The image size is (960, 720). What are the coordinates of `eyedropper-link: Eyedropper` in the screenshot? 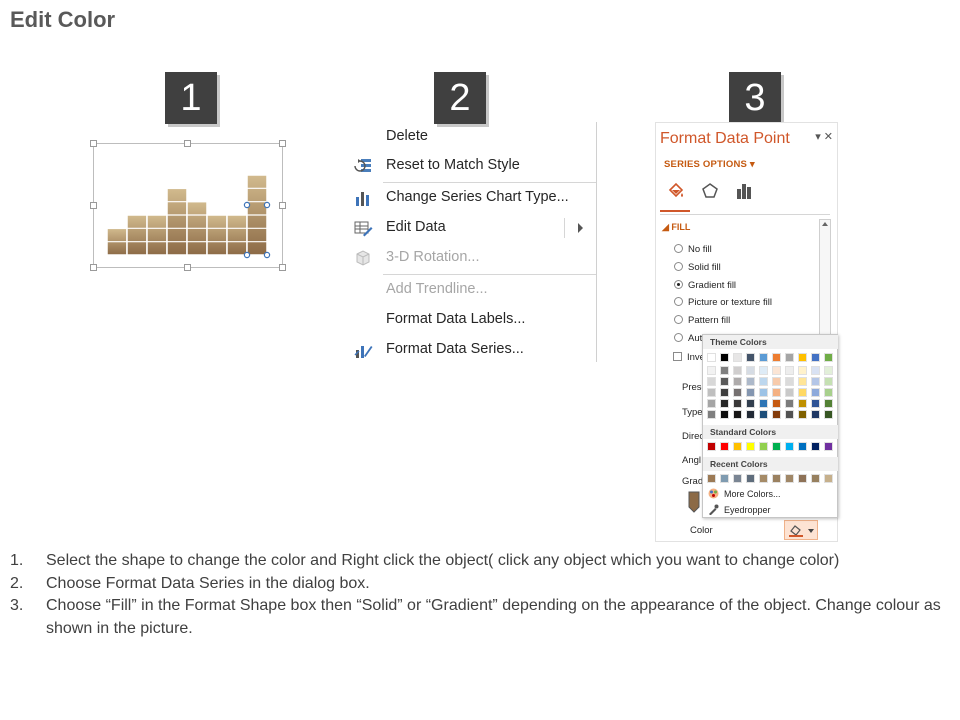 It's located at (739, 510).